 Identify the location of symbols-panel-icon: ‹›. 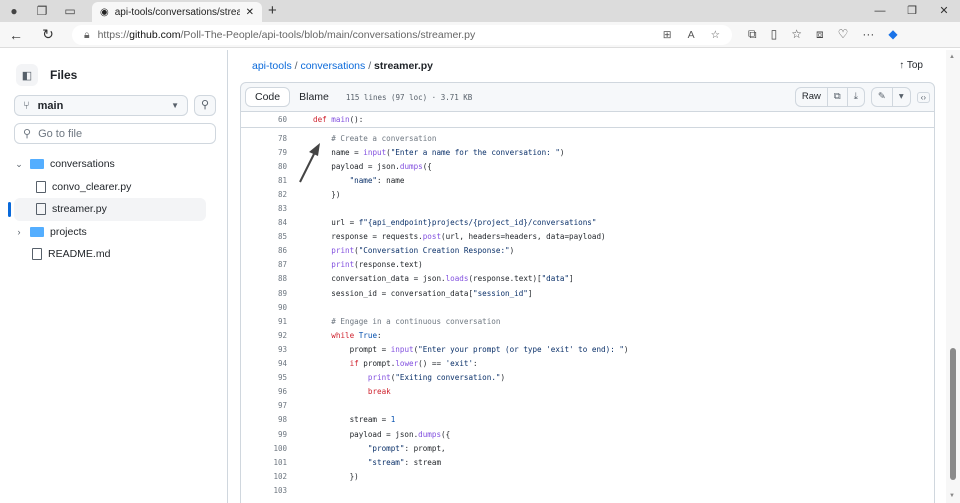
(923, 97).